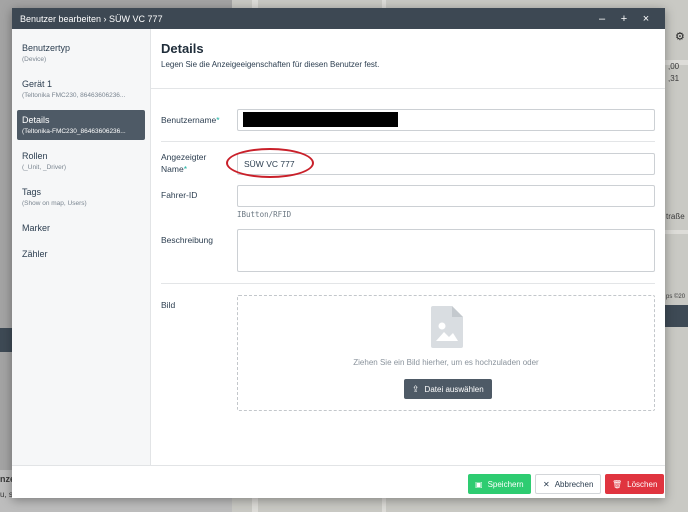 The width and height of the screenshot is (688, 512). I want to click on nav-item-sublabel: (Device), so click(34, 59).